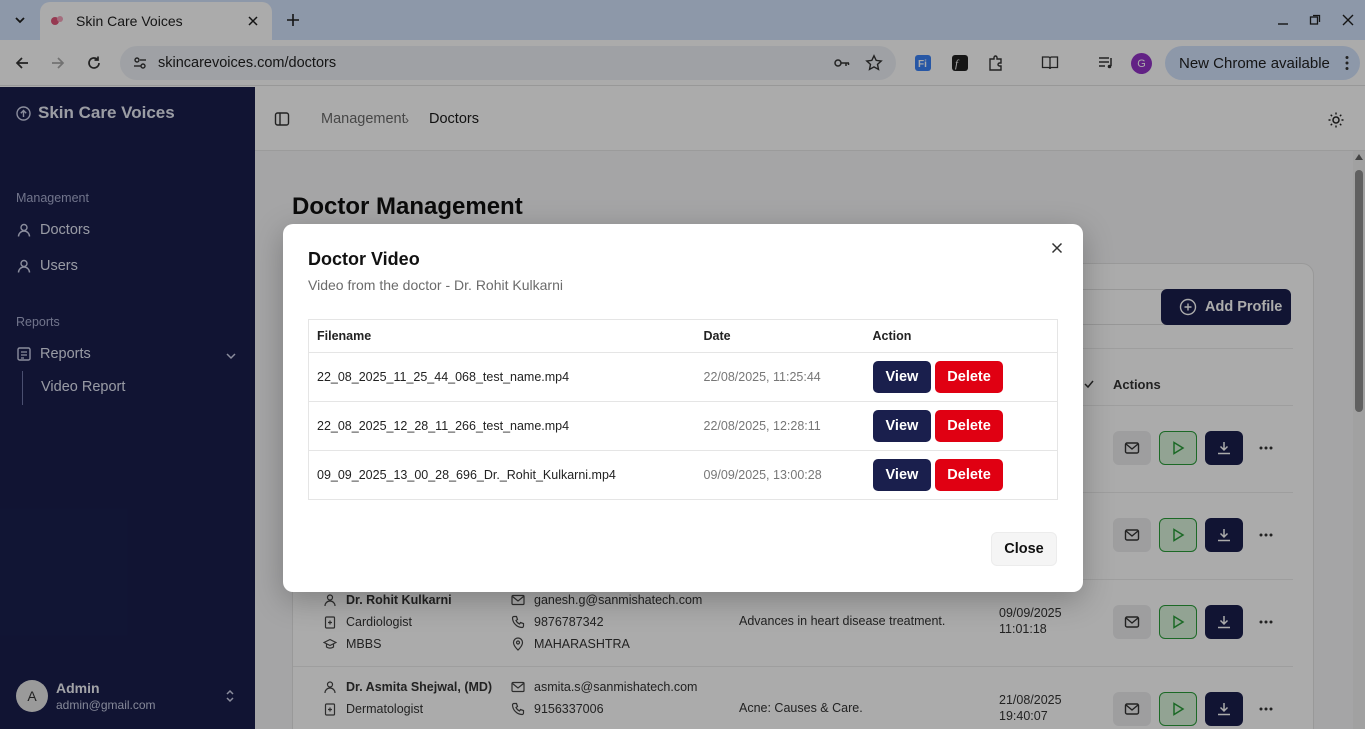 This screenshot has height=729, width=1365. I want to click on close-icon, so click(1057, 248).